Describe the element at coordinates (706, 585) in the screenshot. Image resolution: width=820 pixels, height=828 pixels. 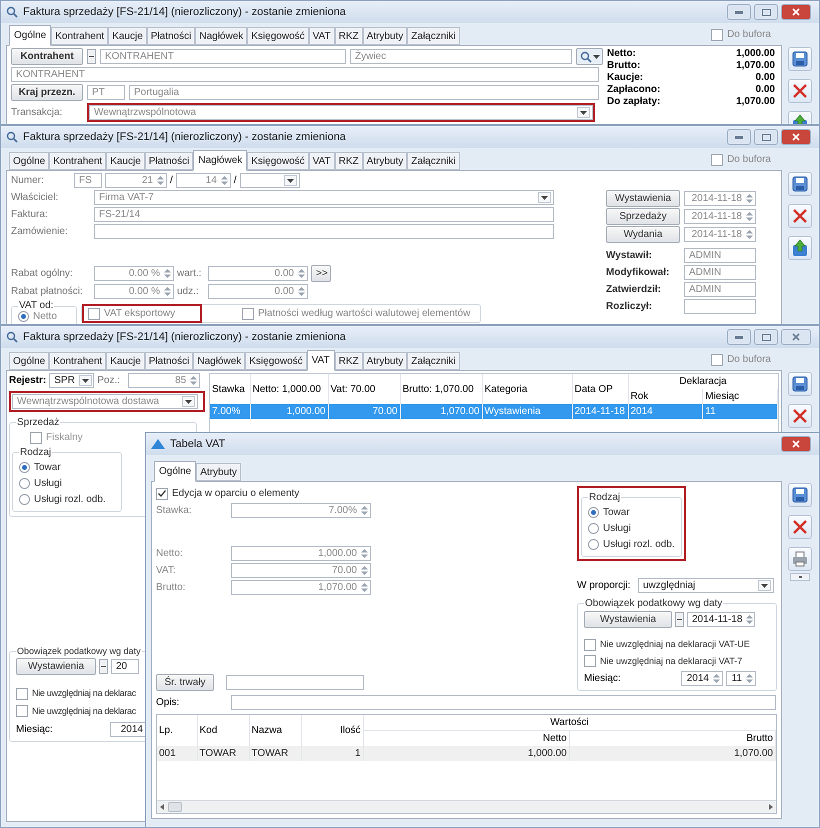
I see `dropdown-field: uwzględniaj` at that location.